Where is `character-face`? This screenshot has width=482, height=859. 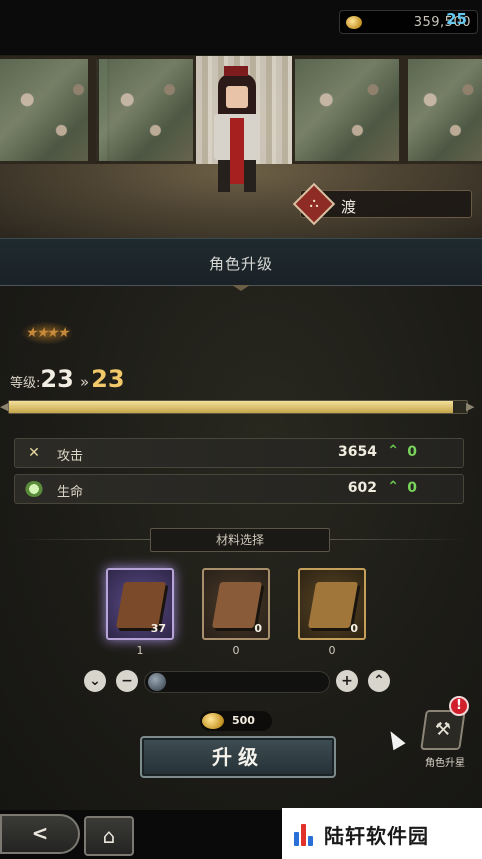 character-face is located at coordinates (237, 97).